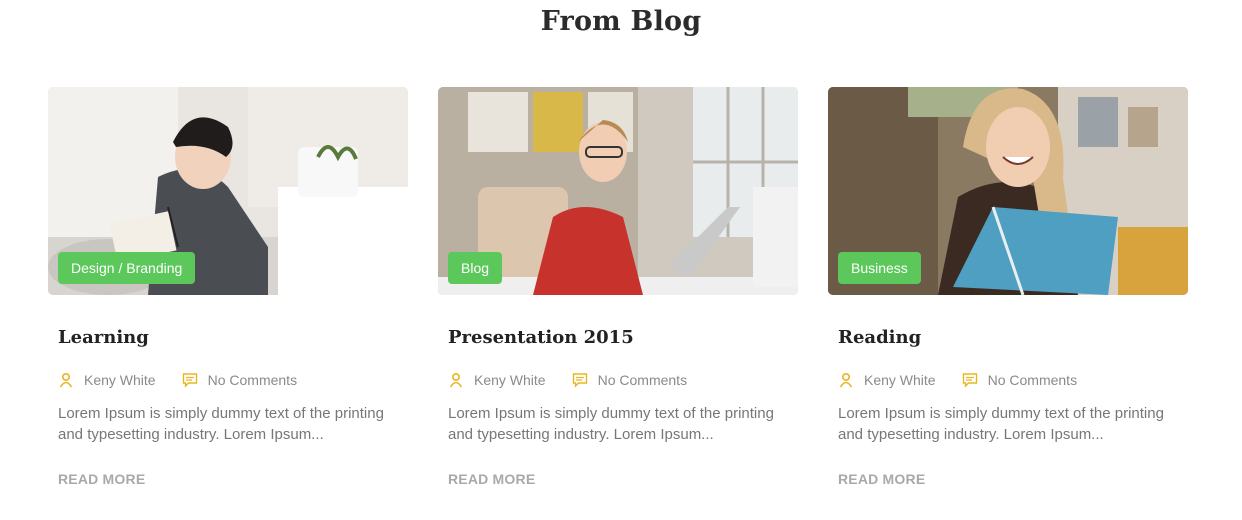 The width and height of the screenshot is (1242, 520). I want to click on category-tag: Blog, so click(475, 268).